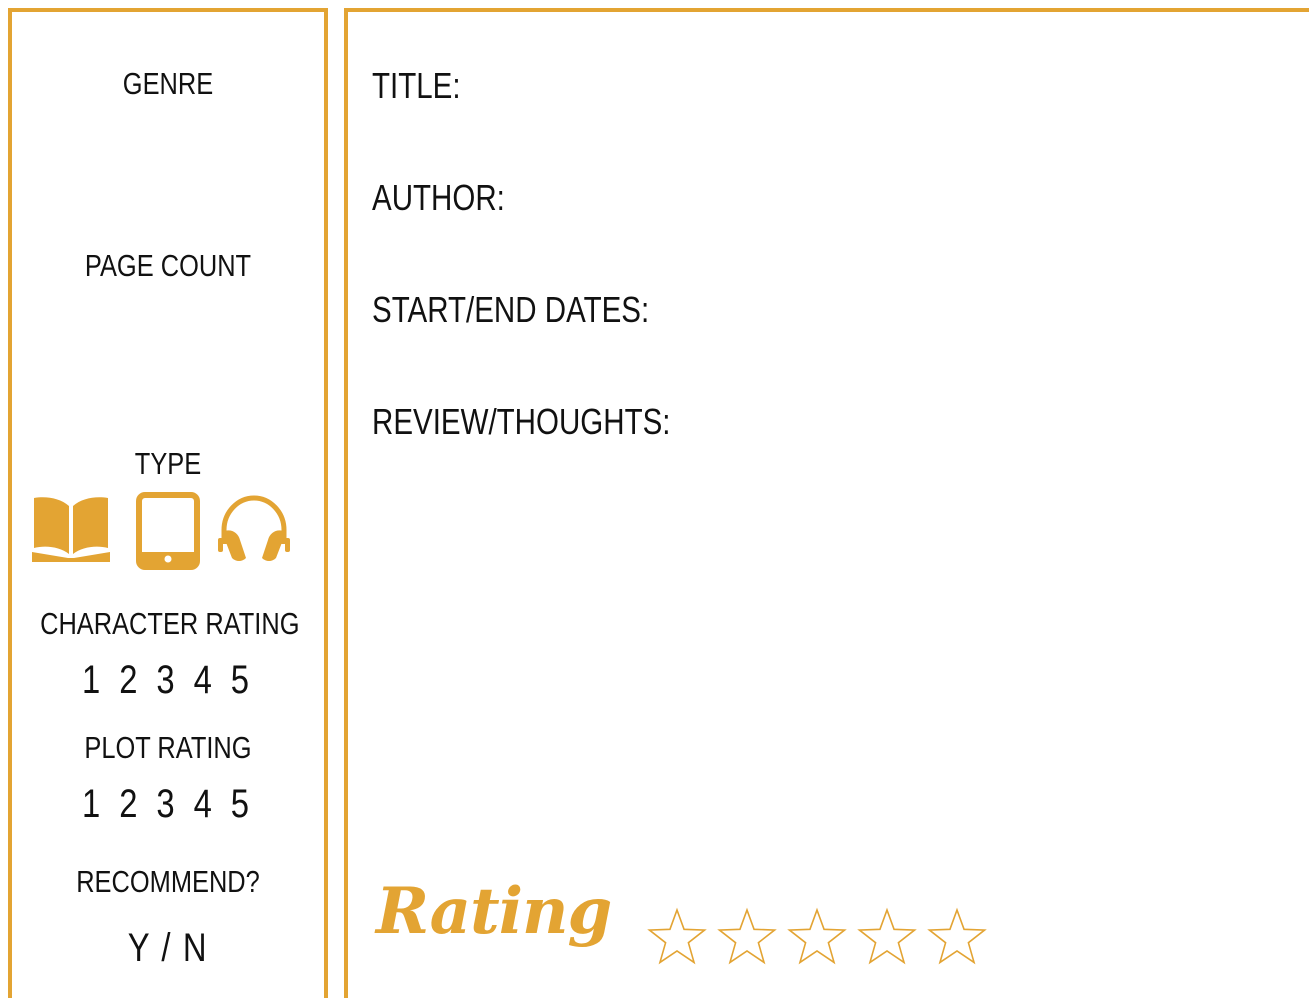  What do you see at coordinates (168, 948) in the screenshot?
I see `recommend-options: Y / N` at bounding box center [168, 948].